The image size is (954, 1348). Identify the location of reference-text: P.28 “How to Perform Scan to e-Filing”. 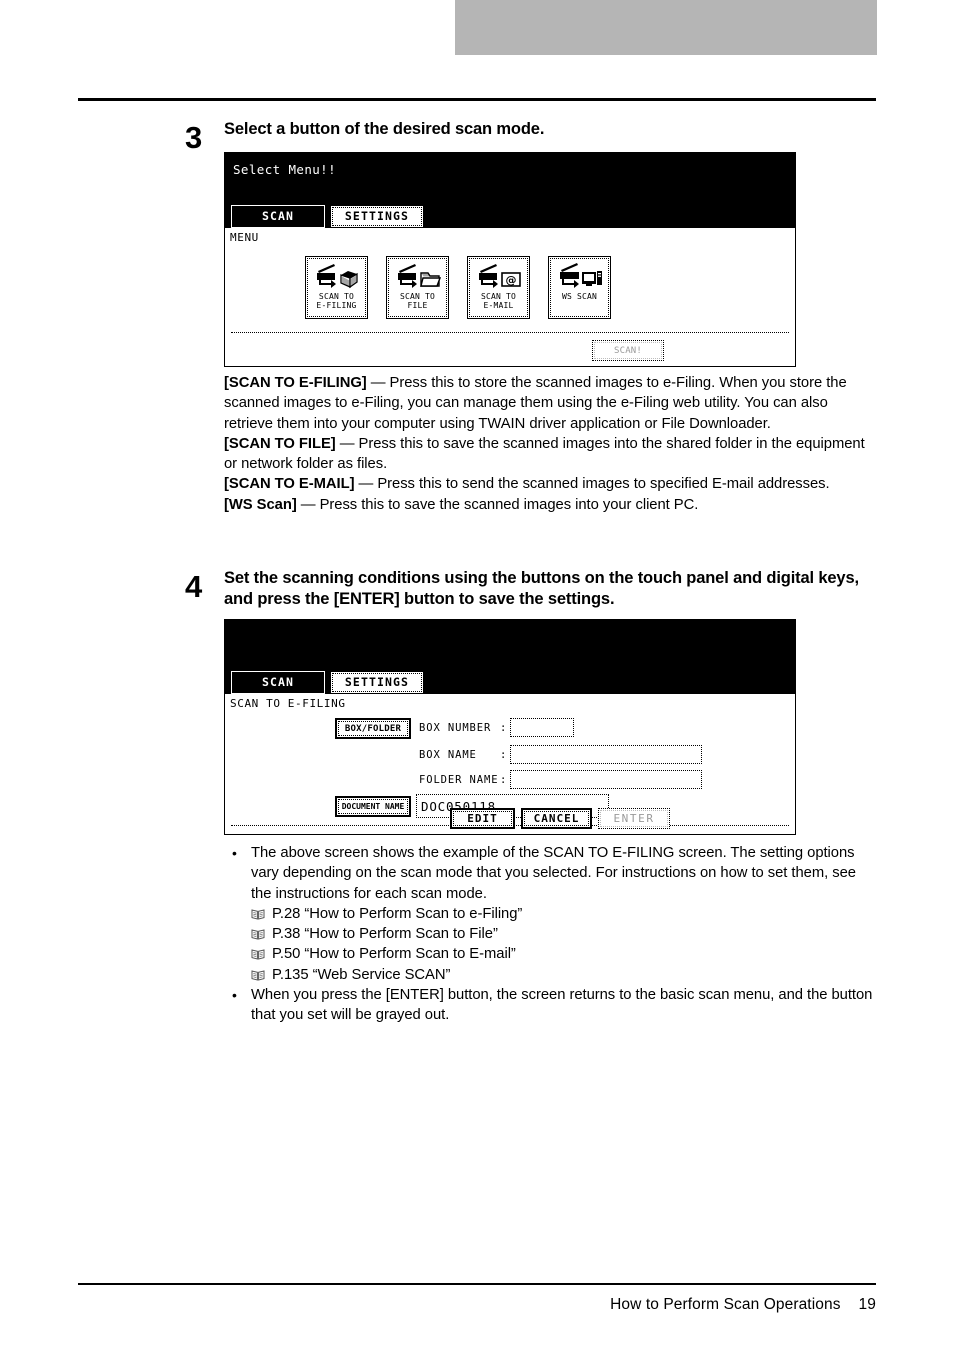
(397, 914).